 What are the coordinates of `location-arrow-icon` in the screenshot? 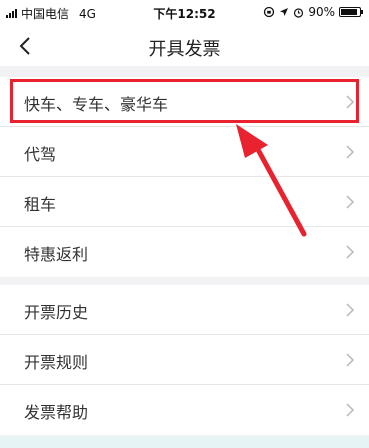 It's located at (284, 12).